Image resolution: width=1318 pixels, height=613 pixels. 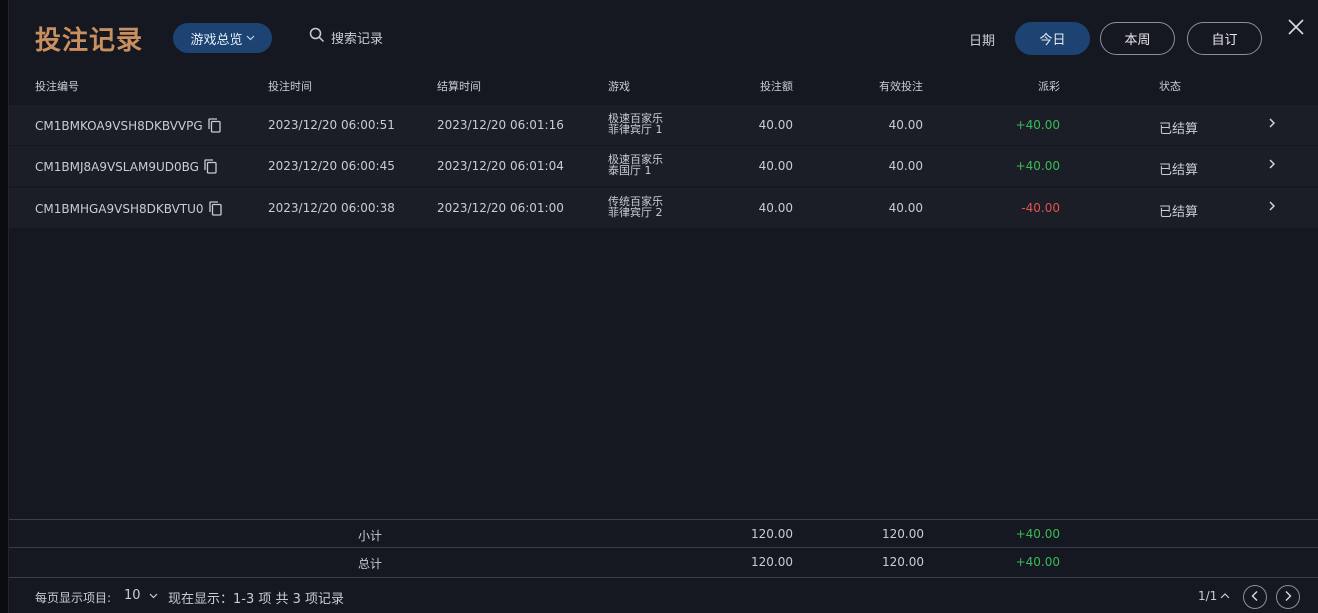 What do you see at coordinates (1296, 27) in the screenshot?
I see `close-icon` at bounding box center [1296, 27].